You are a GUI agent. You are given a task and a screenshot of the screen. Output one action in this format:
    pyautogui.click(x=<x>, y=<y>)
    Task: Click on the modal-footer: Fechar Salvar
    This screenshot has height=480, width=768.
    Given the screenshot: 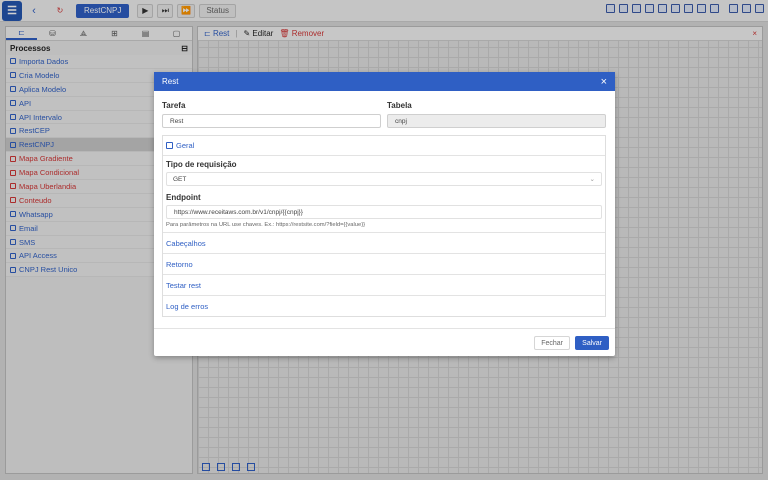 What is the action you would take?
    pyautogui.click(x=384, y=342)
    